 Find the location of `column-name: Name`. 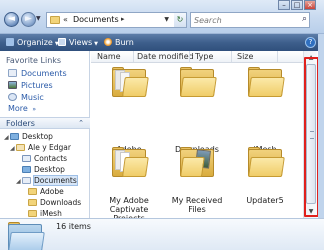

column-name: Name is located at coordinates (109, 56).